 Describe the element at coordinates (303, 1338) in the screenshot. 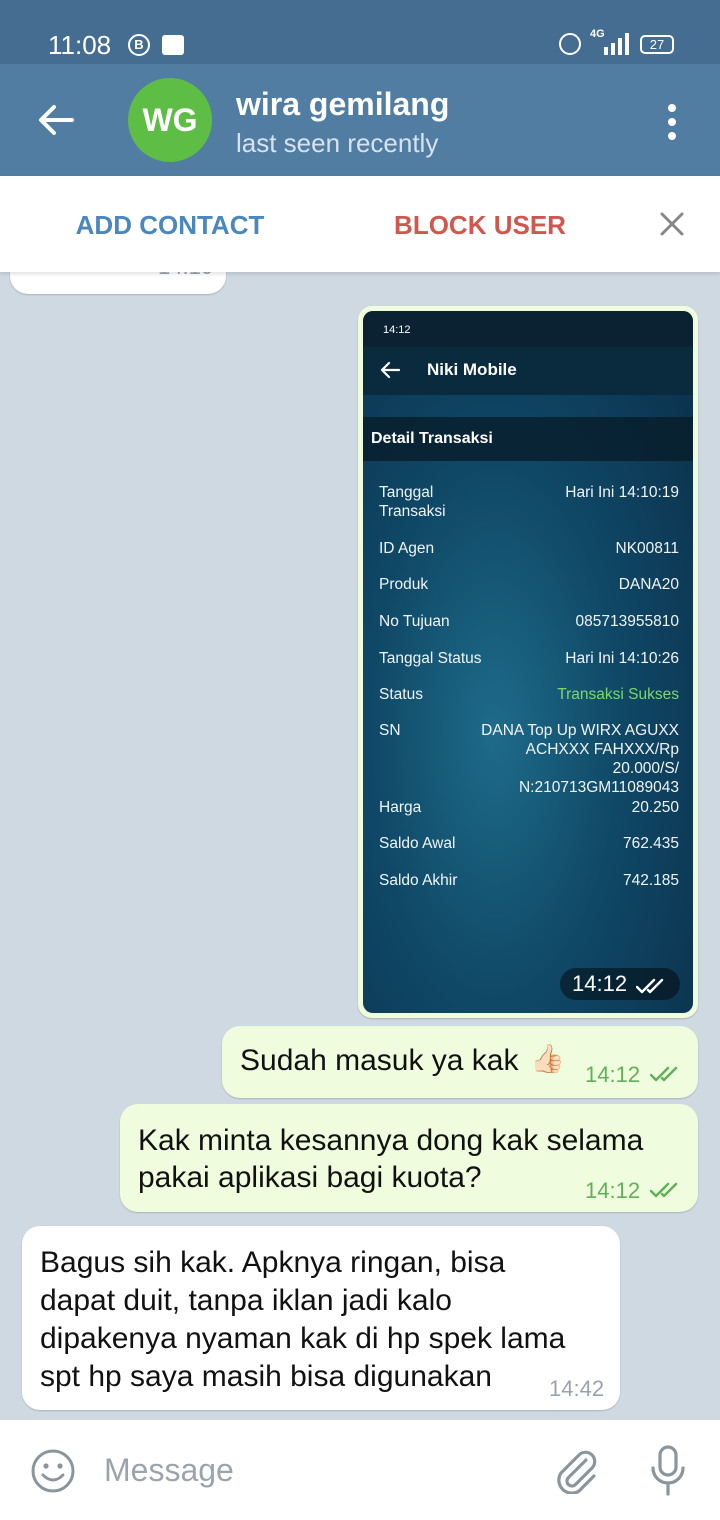

I see `message-text: dipakenya nyaman kak di hp spek lama` at that location.